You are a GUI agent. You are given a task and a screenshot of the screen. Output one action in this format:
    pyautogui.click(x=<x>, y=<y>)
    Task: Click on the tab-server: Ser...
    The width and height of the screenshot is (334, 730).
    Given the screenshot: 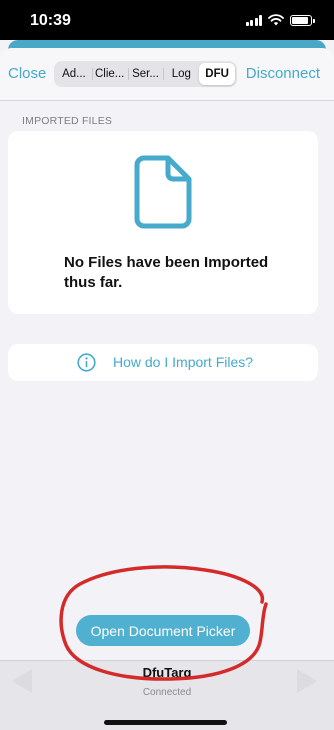 What is the action you would take?
    pyautogui.click(x=145, y=74)
    